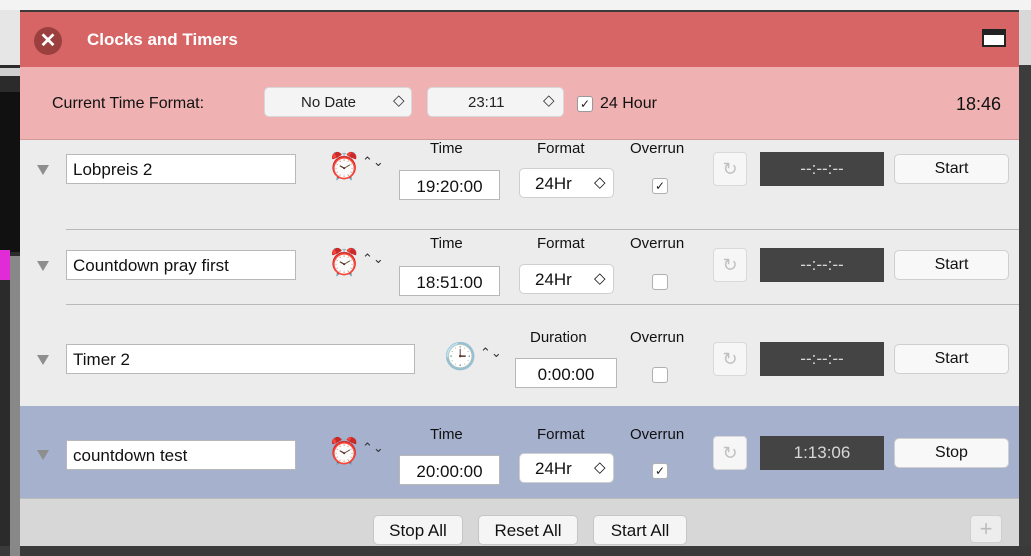 This screenshot has width=1031, height=556. What do you see at coordinates (1025, 278) in the screenshot?
I see `background-app-right` at bounding box center [1025, 278].